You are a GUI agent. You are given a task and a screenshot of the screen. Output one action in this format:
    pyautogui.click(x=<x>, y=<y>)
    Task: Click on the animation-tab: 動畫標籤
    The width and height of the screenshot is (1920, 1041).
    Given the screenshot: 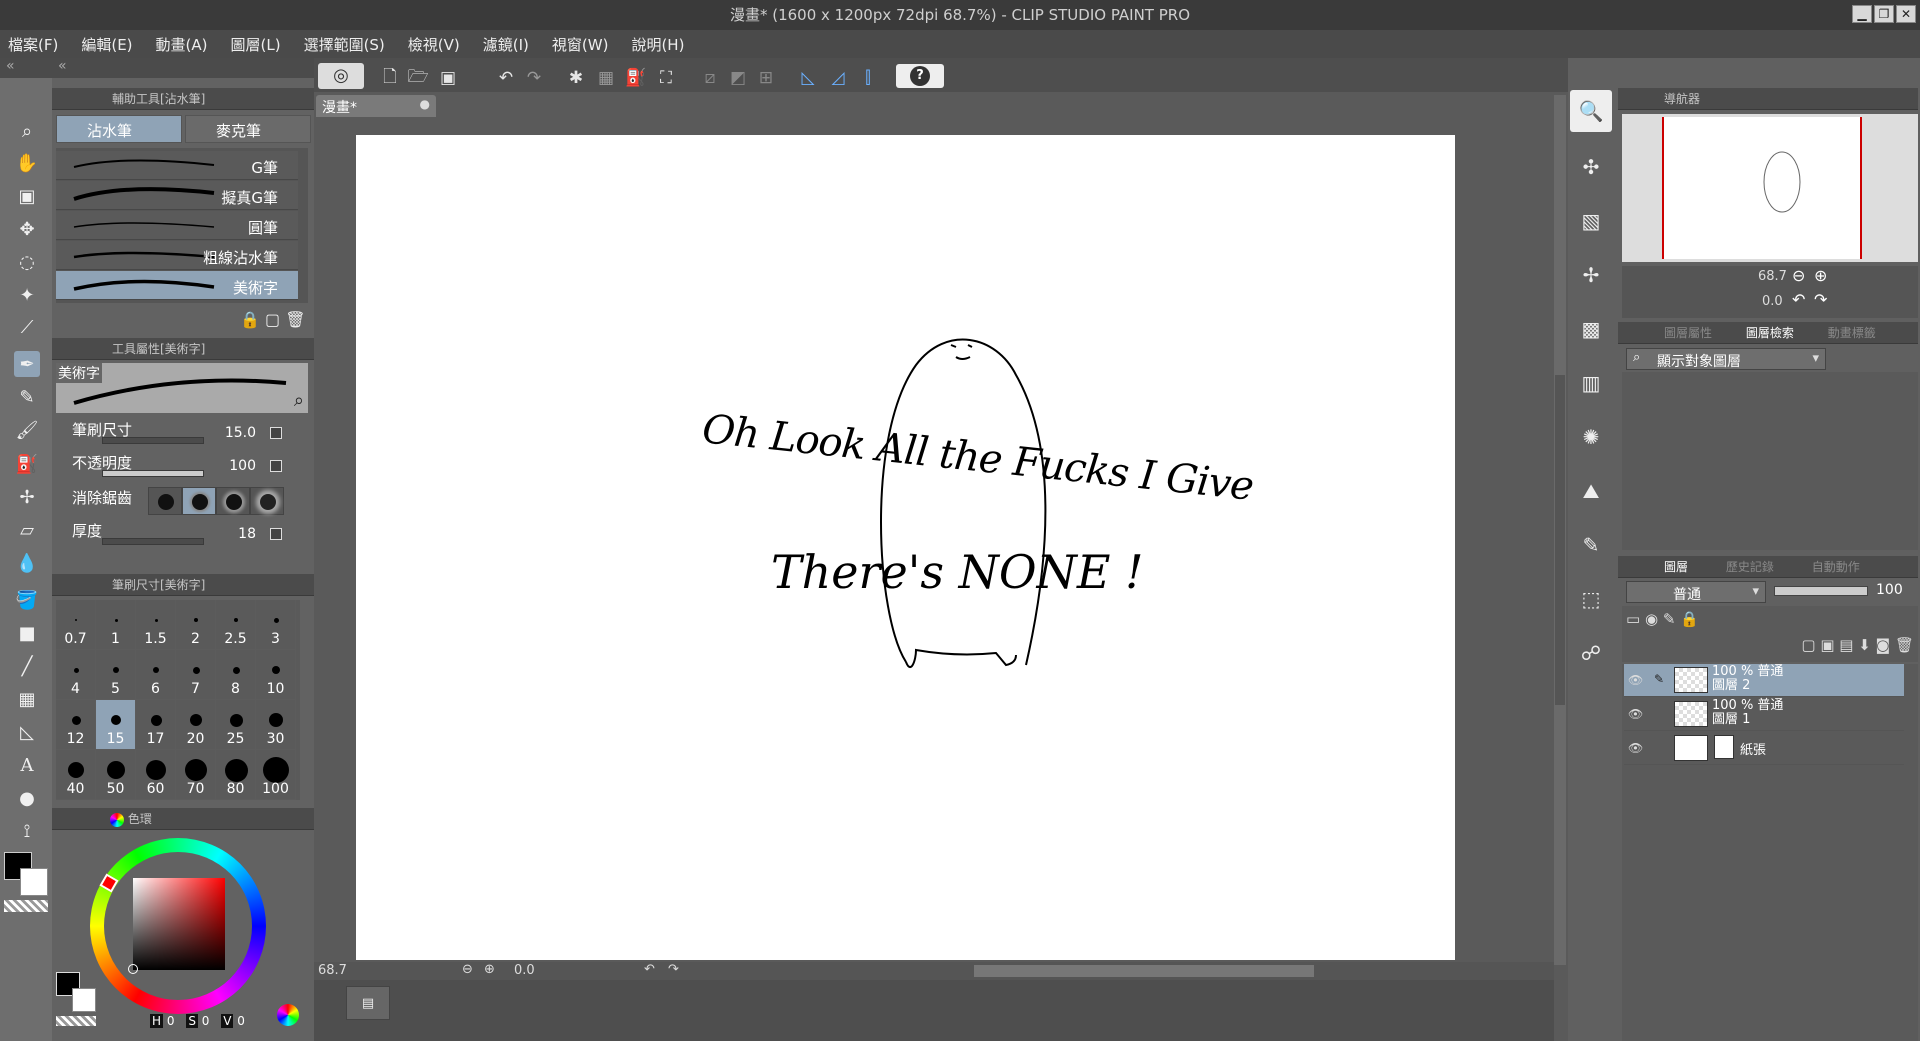 What is the action you would take?
    pyautogui.click(x=1852, y=333)
    